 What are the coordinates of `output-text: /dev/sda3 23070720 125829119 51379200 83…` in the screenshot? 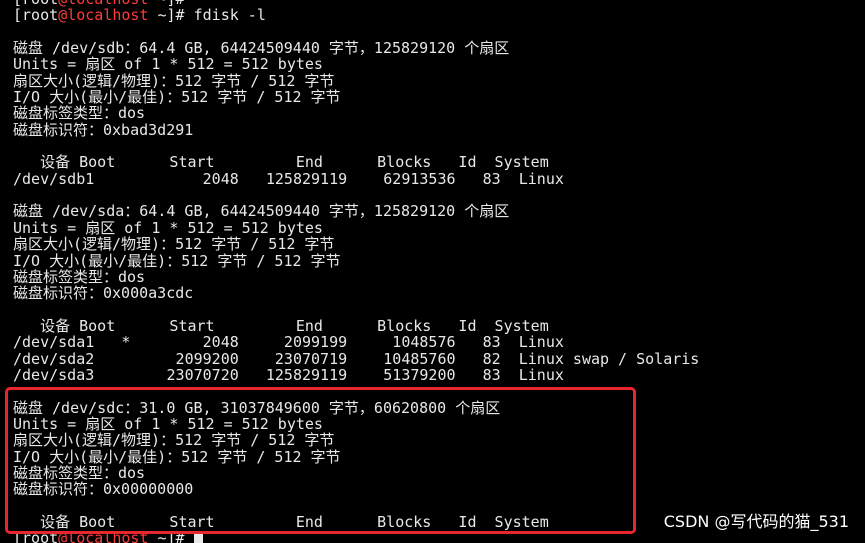 It's located at (288, 374).